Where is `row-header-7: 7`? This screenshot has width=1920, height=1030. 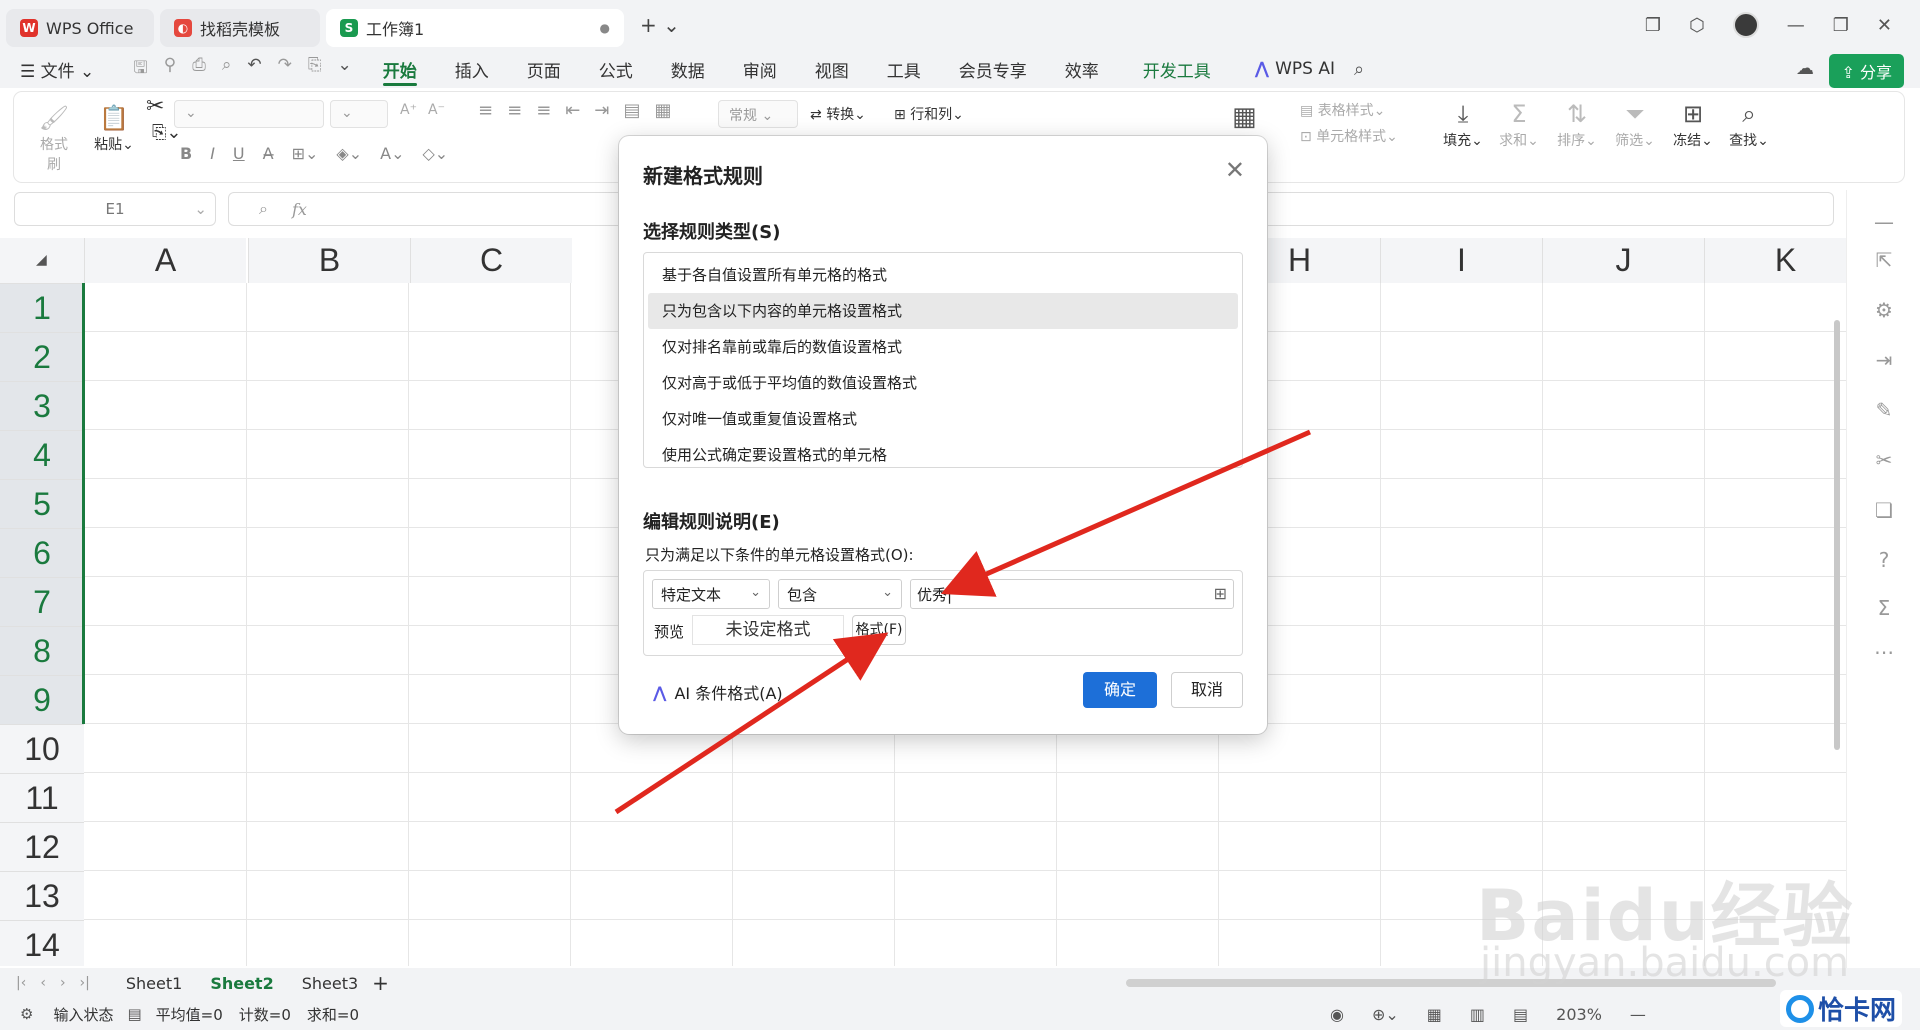
row-header-7: 7 is located at coordinates (42, 601).